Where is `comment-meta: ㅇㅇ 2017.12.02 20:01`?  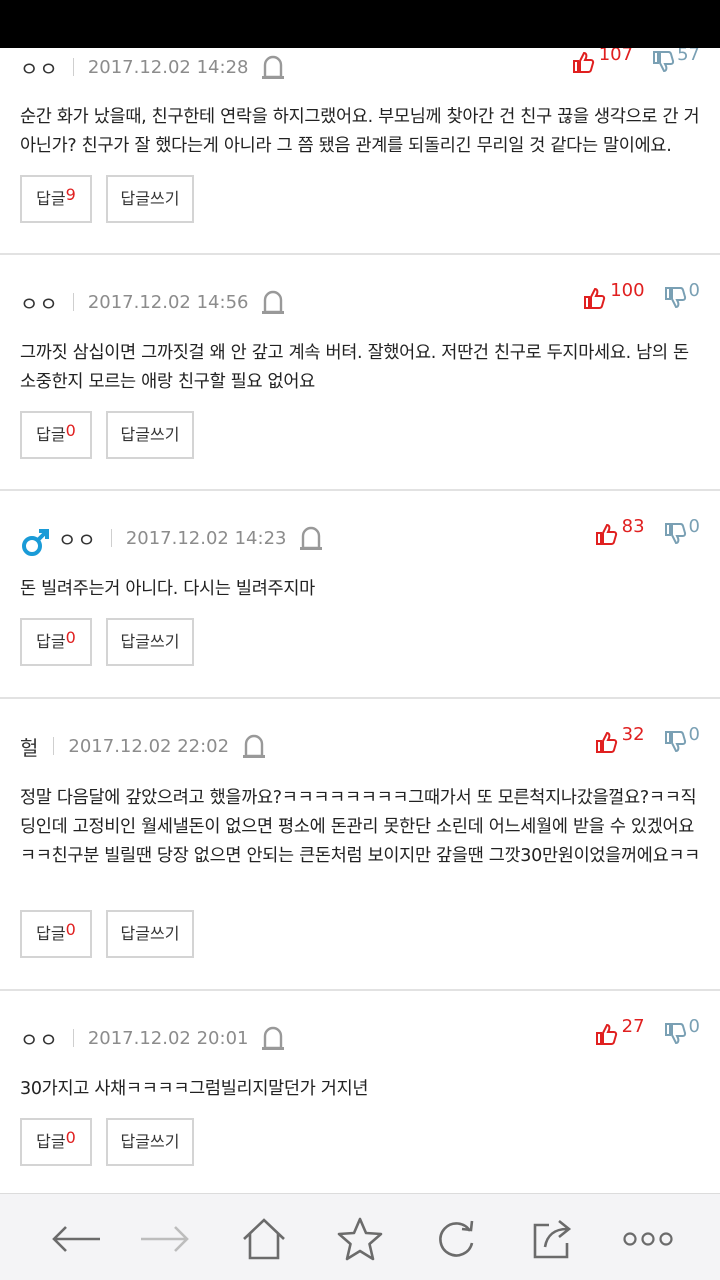
comment-meta: ㅇㅇ 2017.12.02 20:01 is located at coordinates (153, 1038).